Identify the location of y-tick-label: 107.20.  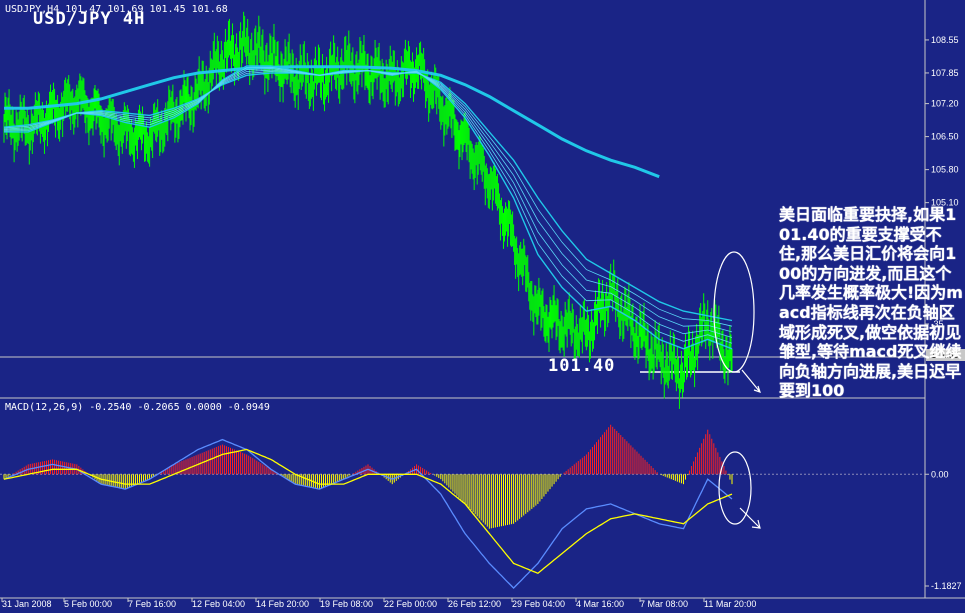
(945, 104).